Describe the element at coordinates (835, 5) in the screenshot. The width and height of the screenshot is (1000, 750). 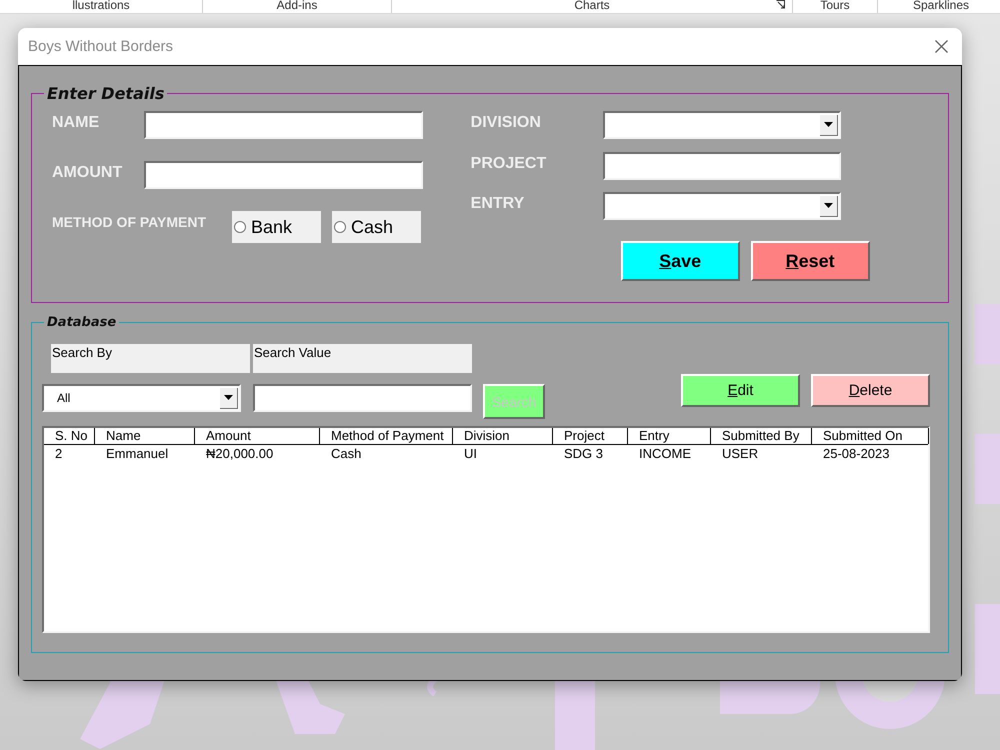
I see `ribbon-group-label: Tours` at that location.